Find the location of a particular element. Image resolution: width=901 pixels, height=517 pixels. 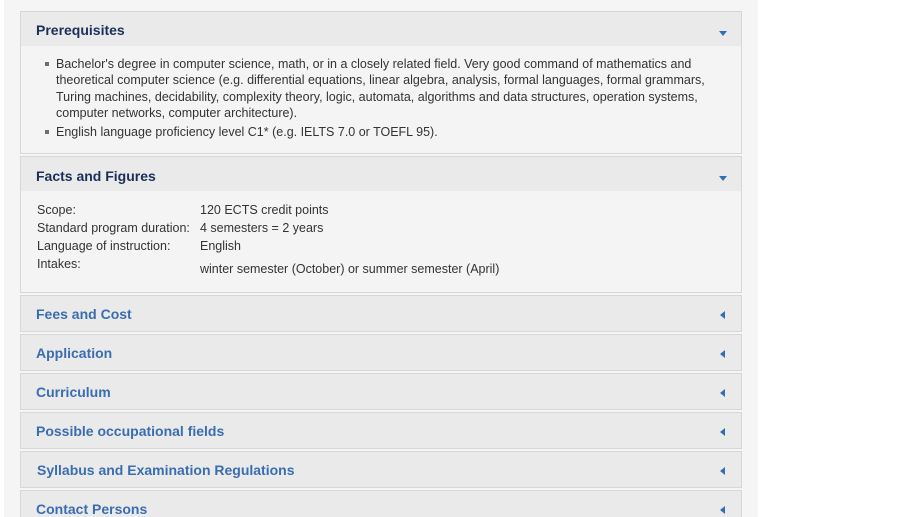

fact-label: Scope: is located at coordinates (56, 210).